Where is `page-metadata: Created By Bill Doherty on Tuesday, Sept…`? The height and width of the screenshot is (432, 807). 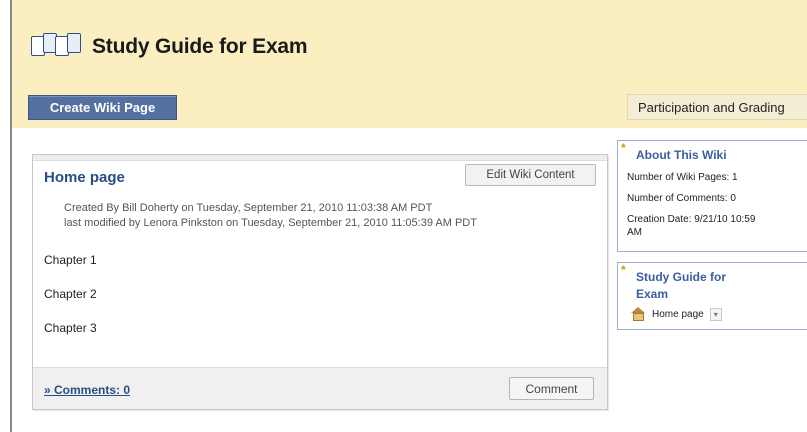 page-metadata: Created By Bill Doherty on Tuesday, Sept… is located at coordinates (270, 216).